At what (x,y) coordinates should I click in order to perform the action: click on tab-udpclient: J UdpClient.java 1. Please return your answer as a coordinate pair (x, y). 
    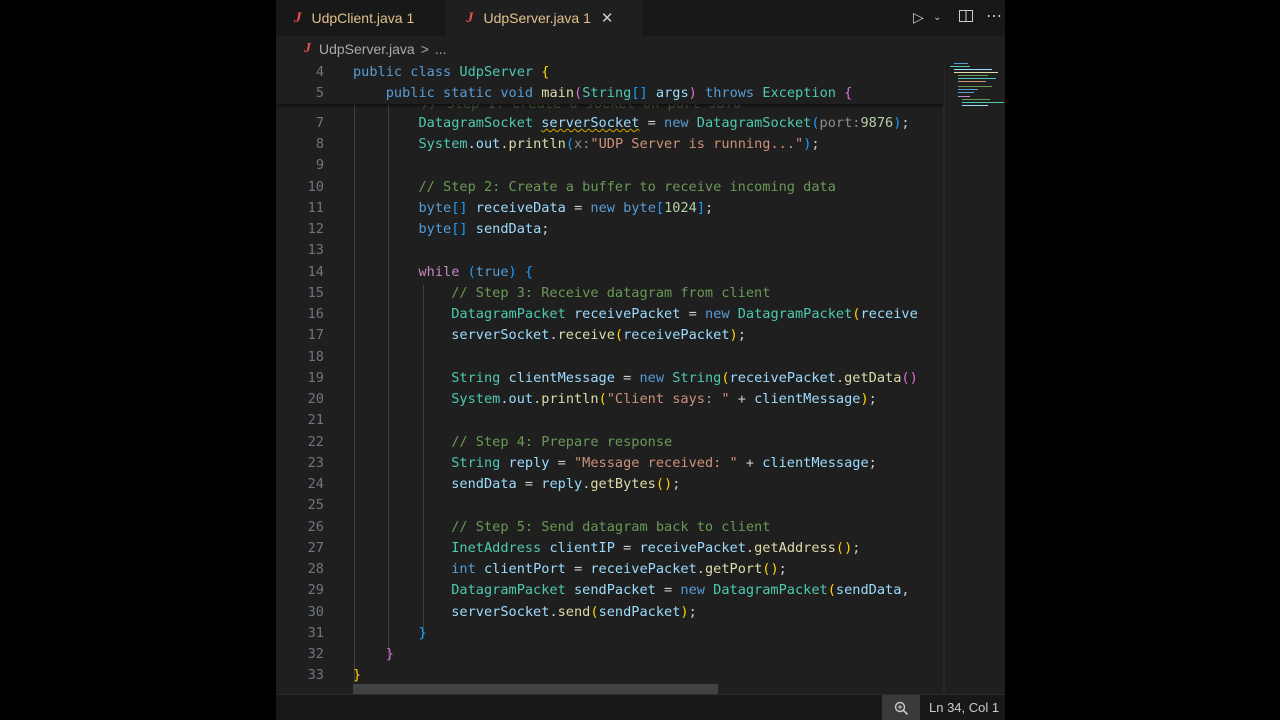
    Looking at the image, I should click on (369, 18).